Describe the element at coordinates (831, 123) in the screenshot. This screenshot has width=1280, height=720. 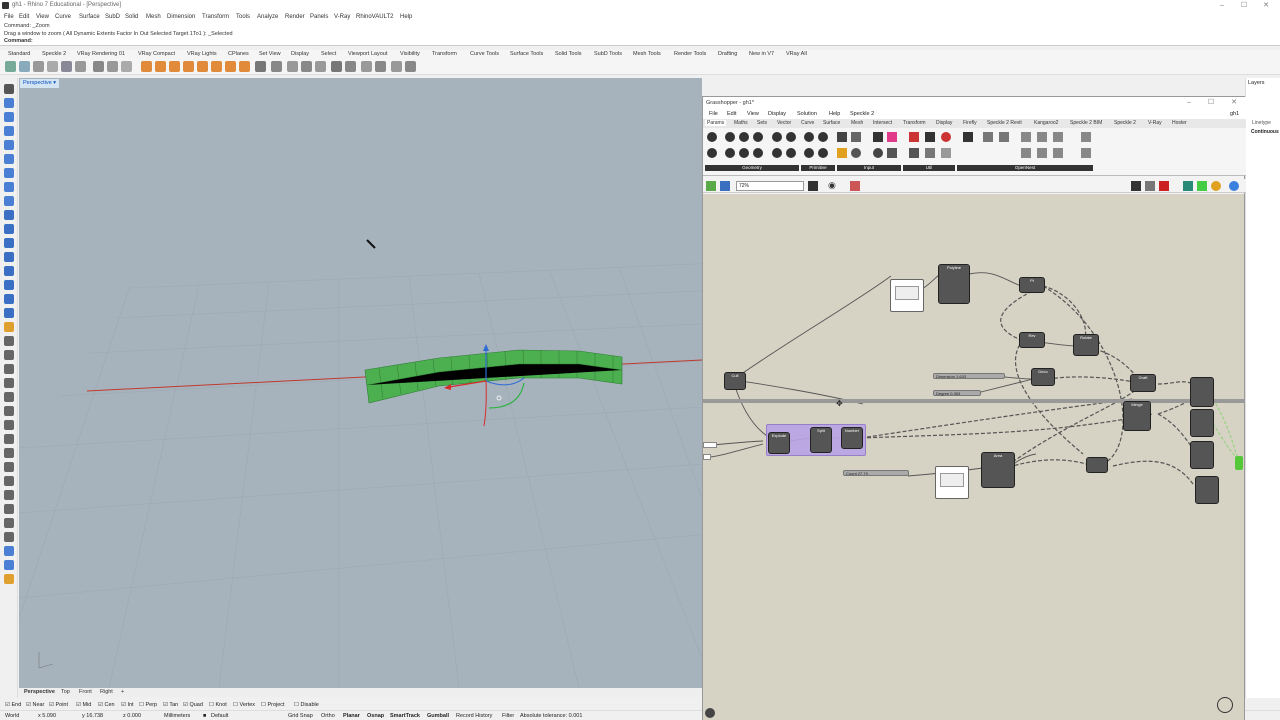
I see `gh-tab-surface: Surface` at that location.